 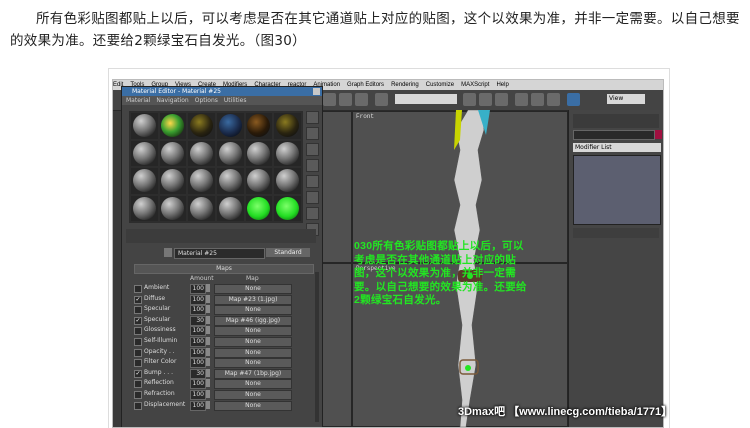 I want to click on material-name-field: Material #25, so click(x=219, y=253).